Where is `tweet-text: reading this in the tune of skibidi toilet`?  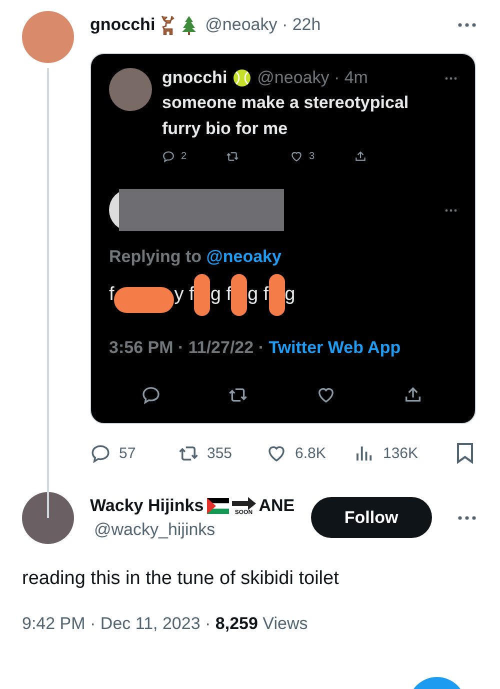
tweet-text: reading this in the tune of skibidi toilet is located at coordinates (180, 579).